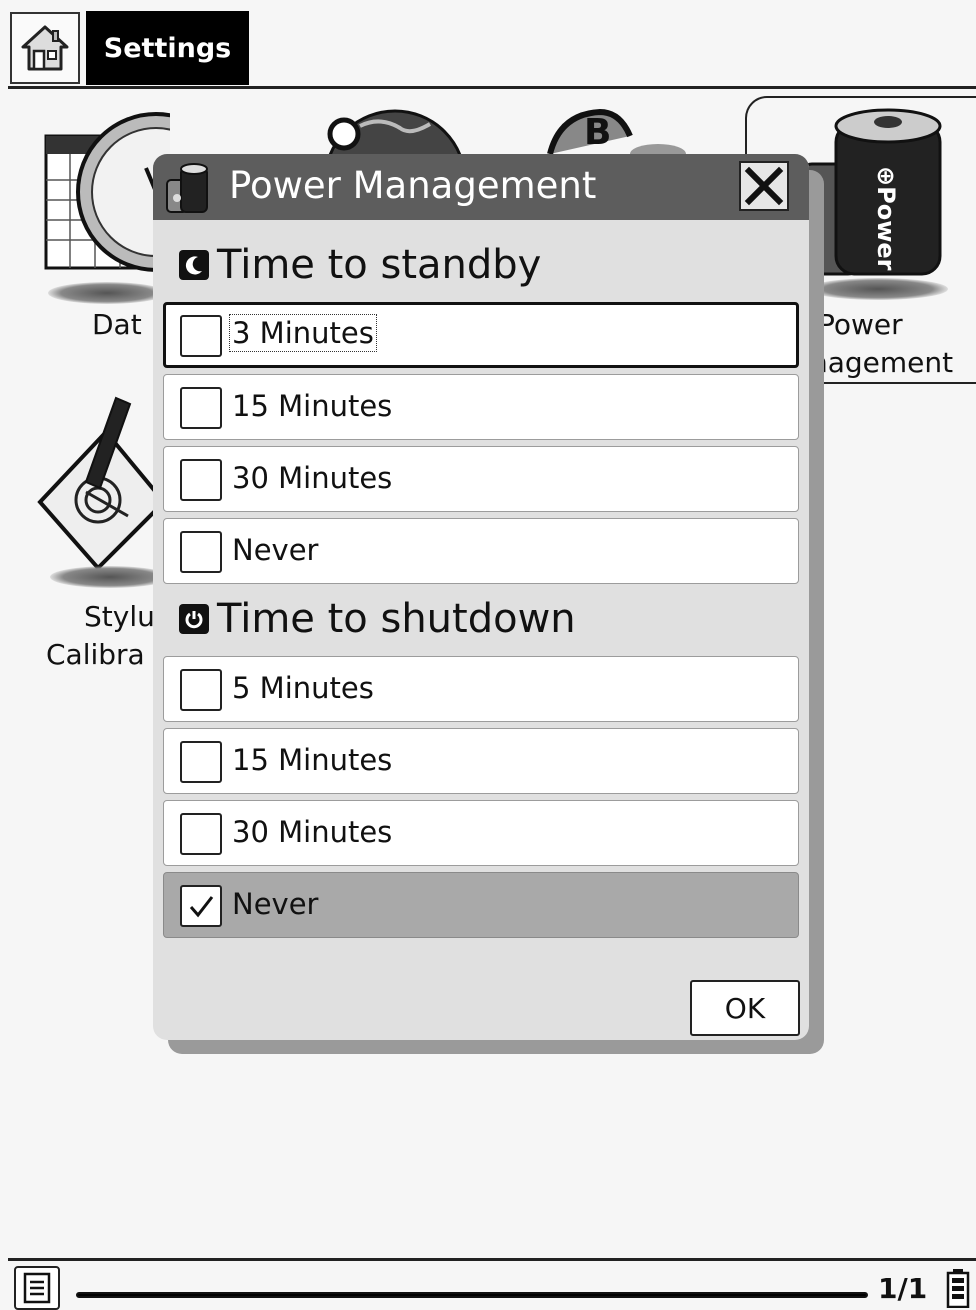 Image resolution: width=976 pixels, height=1310 pixels. I want to click on dialog-header: Power Management, so click(481, 187).